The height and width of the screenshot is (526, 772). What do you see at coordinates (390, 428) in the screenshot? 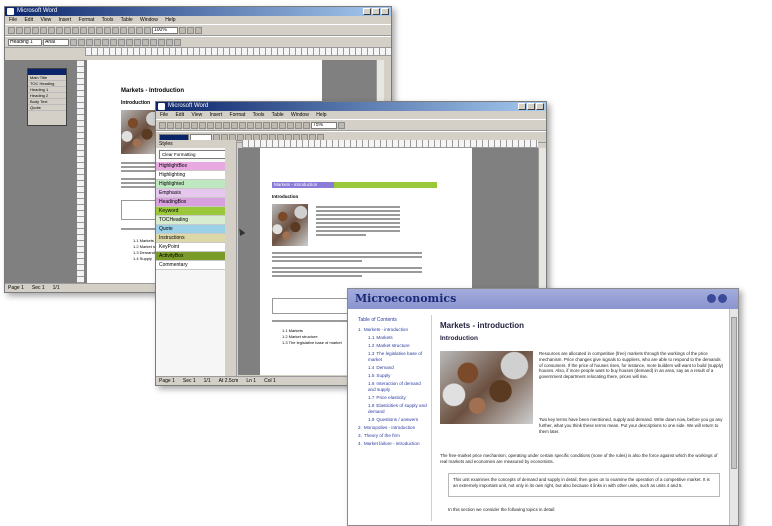
I see `toc-item: 2. Monopolies - introduction` at bounding box center [390, 428].